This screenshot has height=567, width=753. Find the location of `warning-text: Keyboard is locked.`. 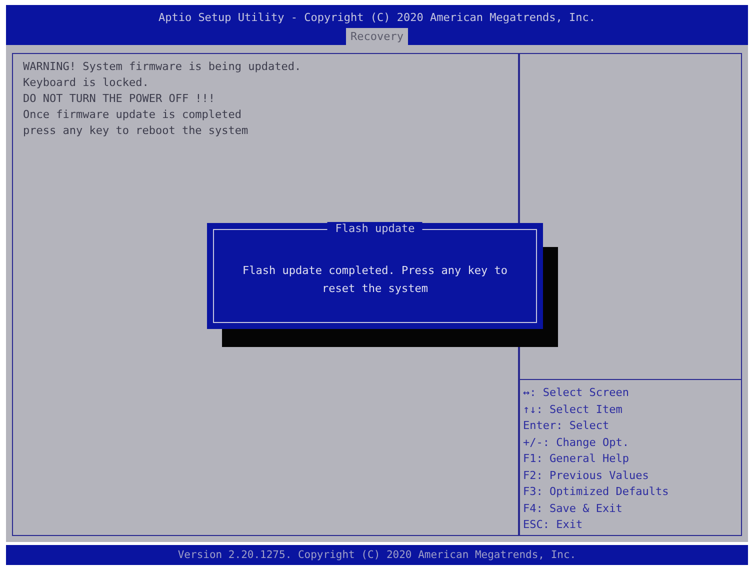

warning-text: Keyboard is locked. is located at coordinates (86, 82).